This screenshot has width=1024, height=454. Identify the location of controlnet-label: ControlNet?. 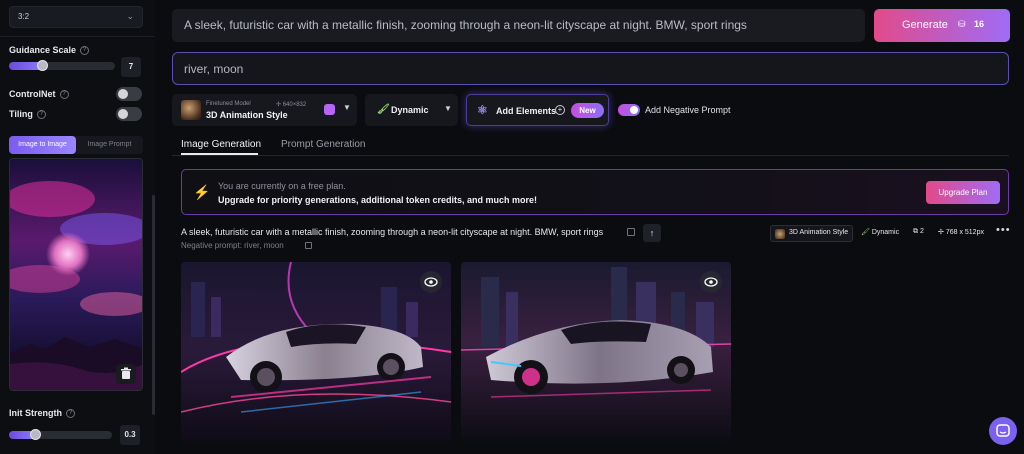
(39, 94).